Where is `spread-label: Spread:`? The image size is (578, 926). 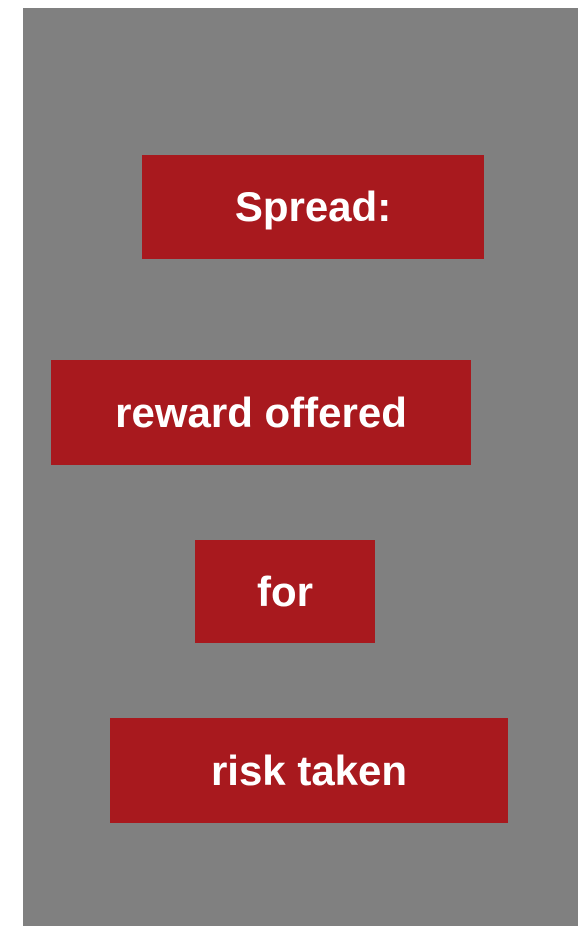
spread-label: Spread: is located at coordinates (313, 206).